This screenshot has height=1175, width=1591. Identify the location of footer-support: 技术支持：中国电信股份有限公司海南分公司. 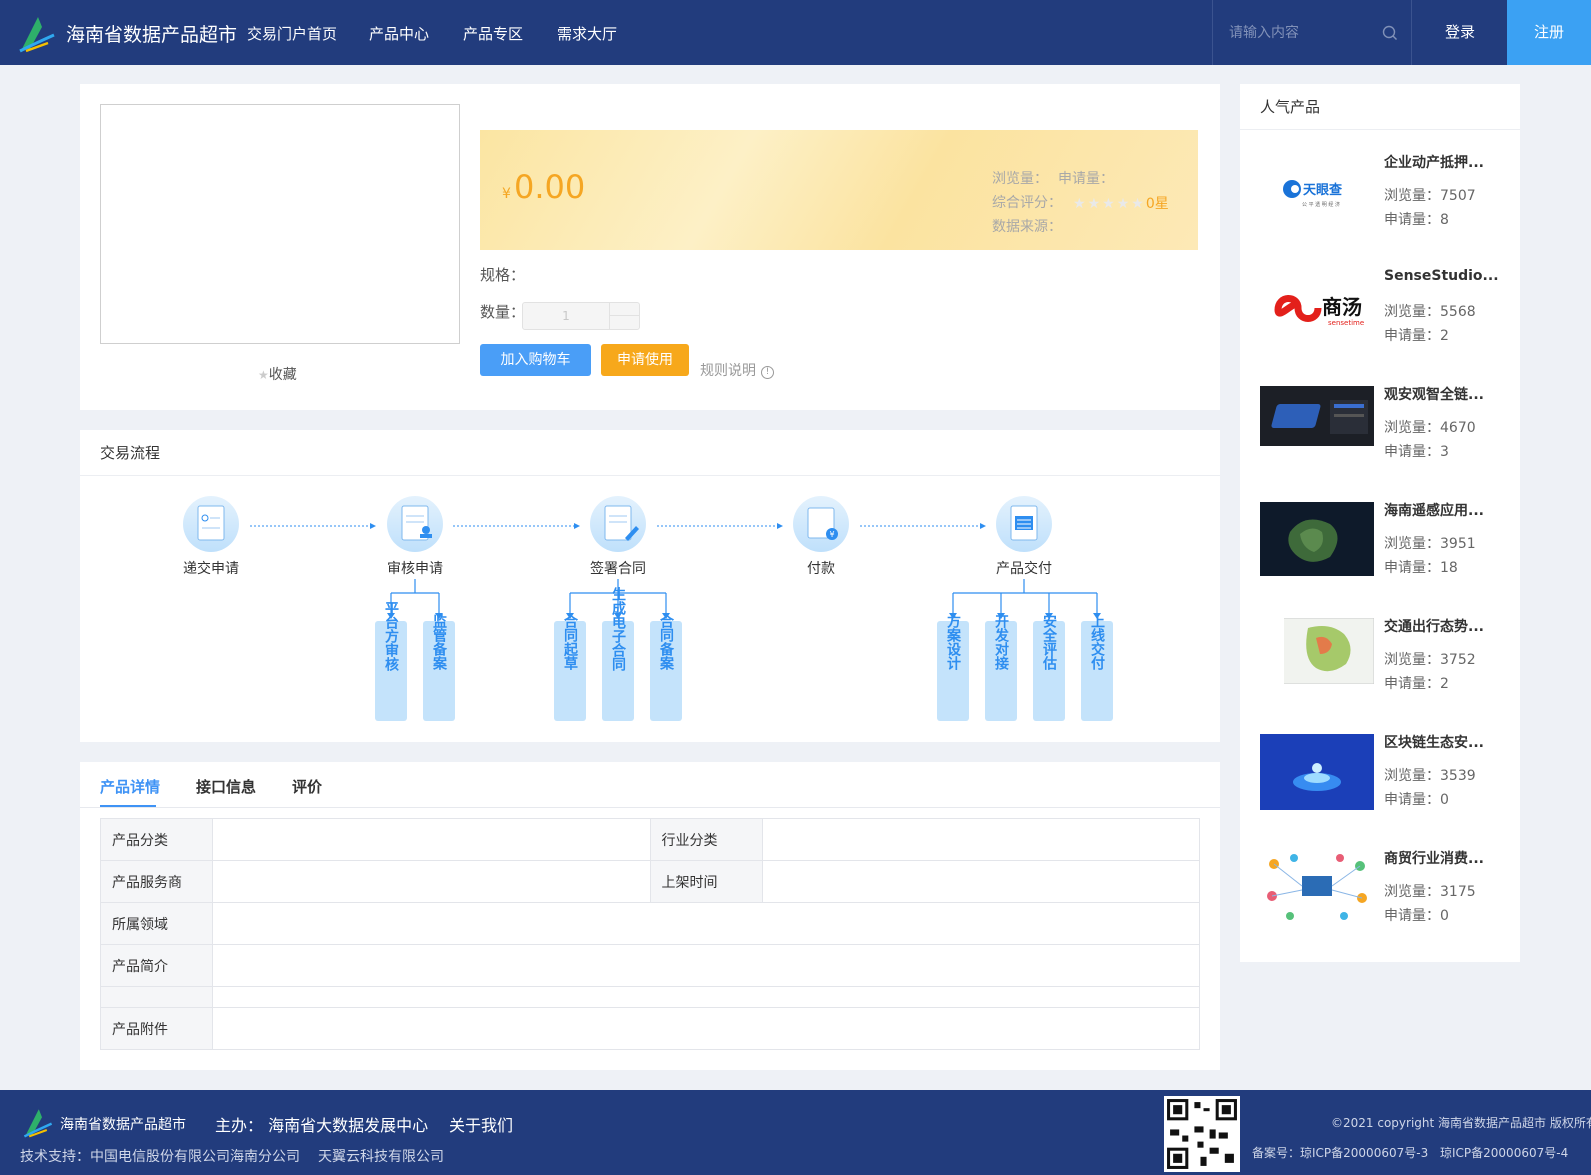
(160, 1157).